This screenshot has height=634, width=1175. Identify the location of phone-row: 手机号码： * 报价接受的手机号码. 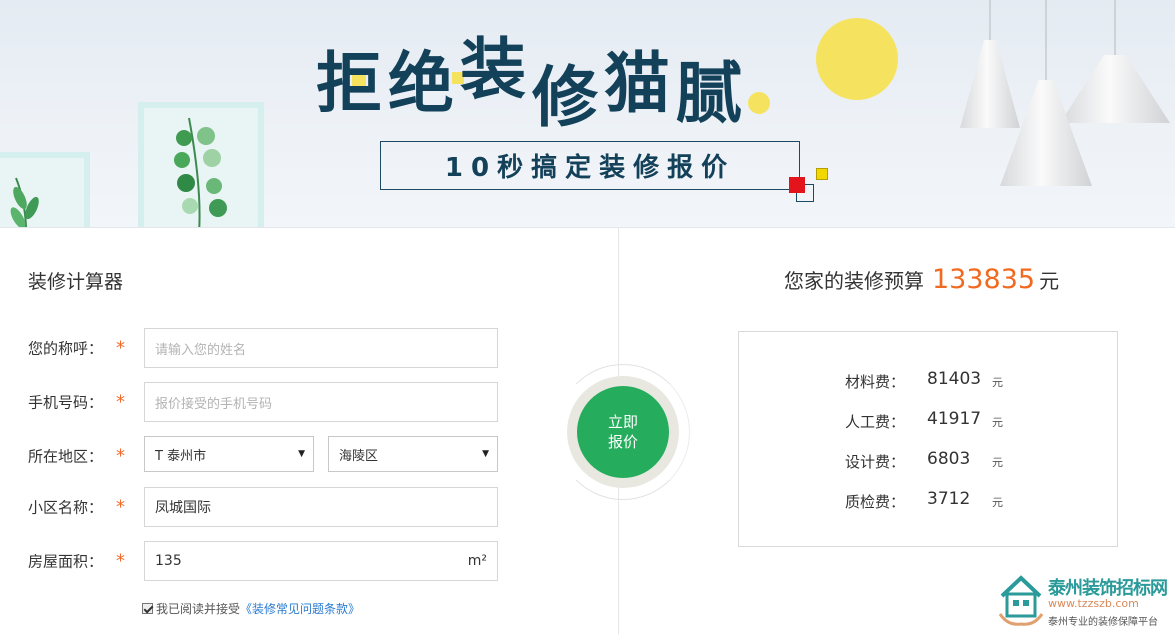
(268, 402).